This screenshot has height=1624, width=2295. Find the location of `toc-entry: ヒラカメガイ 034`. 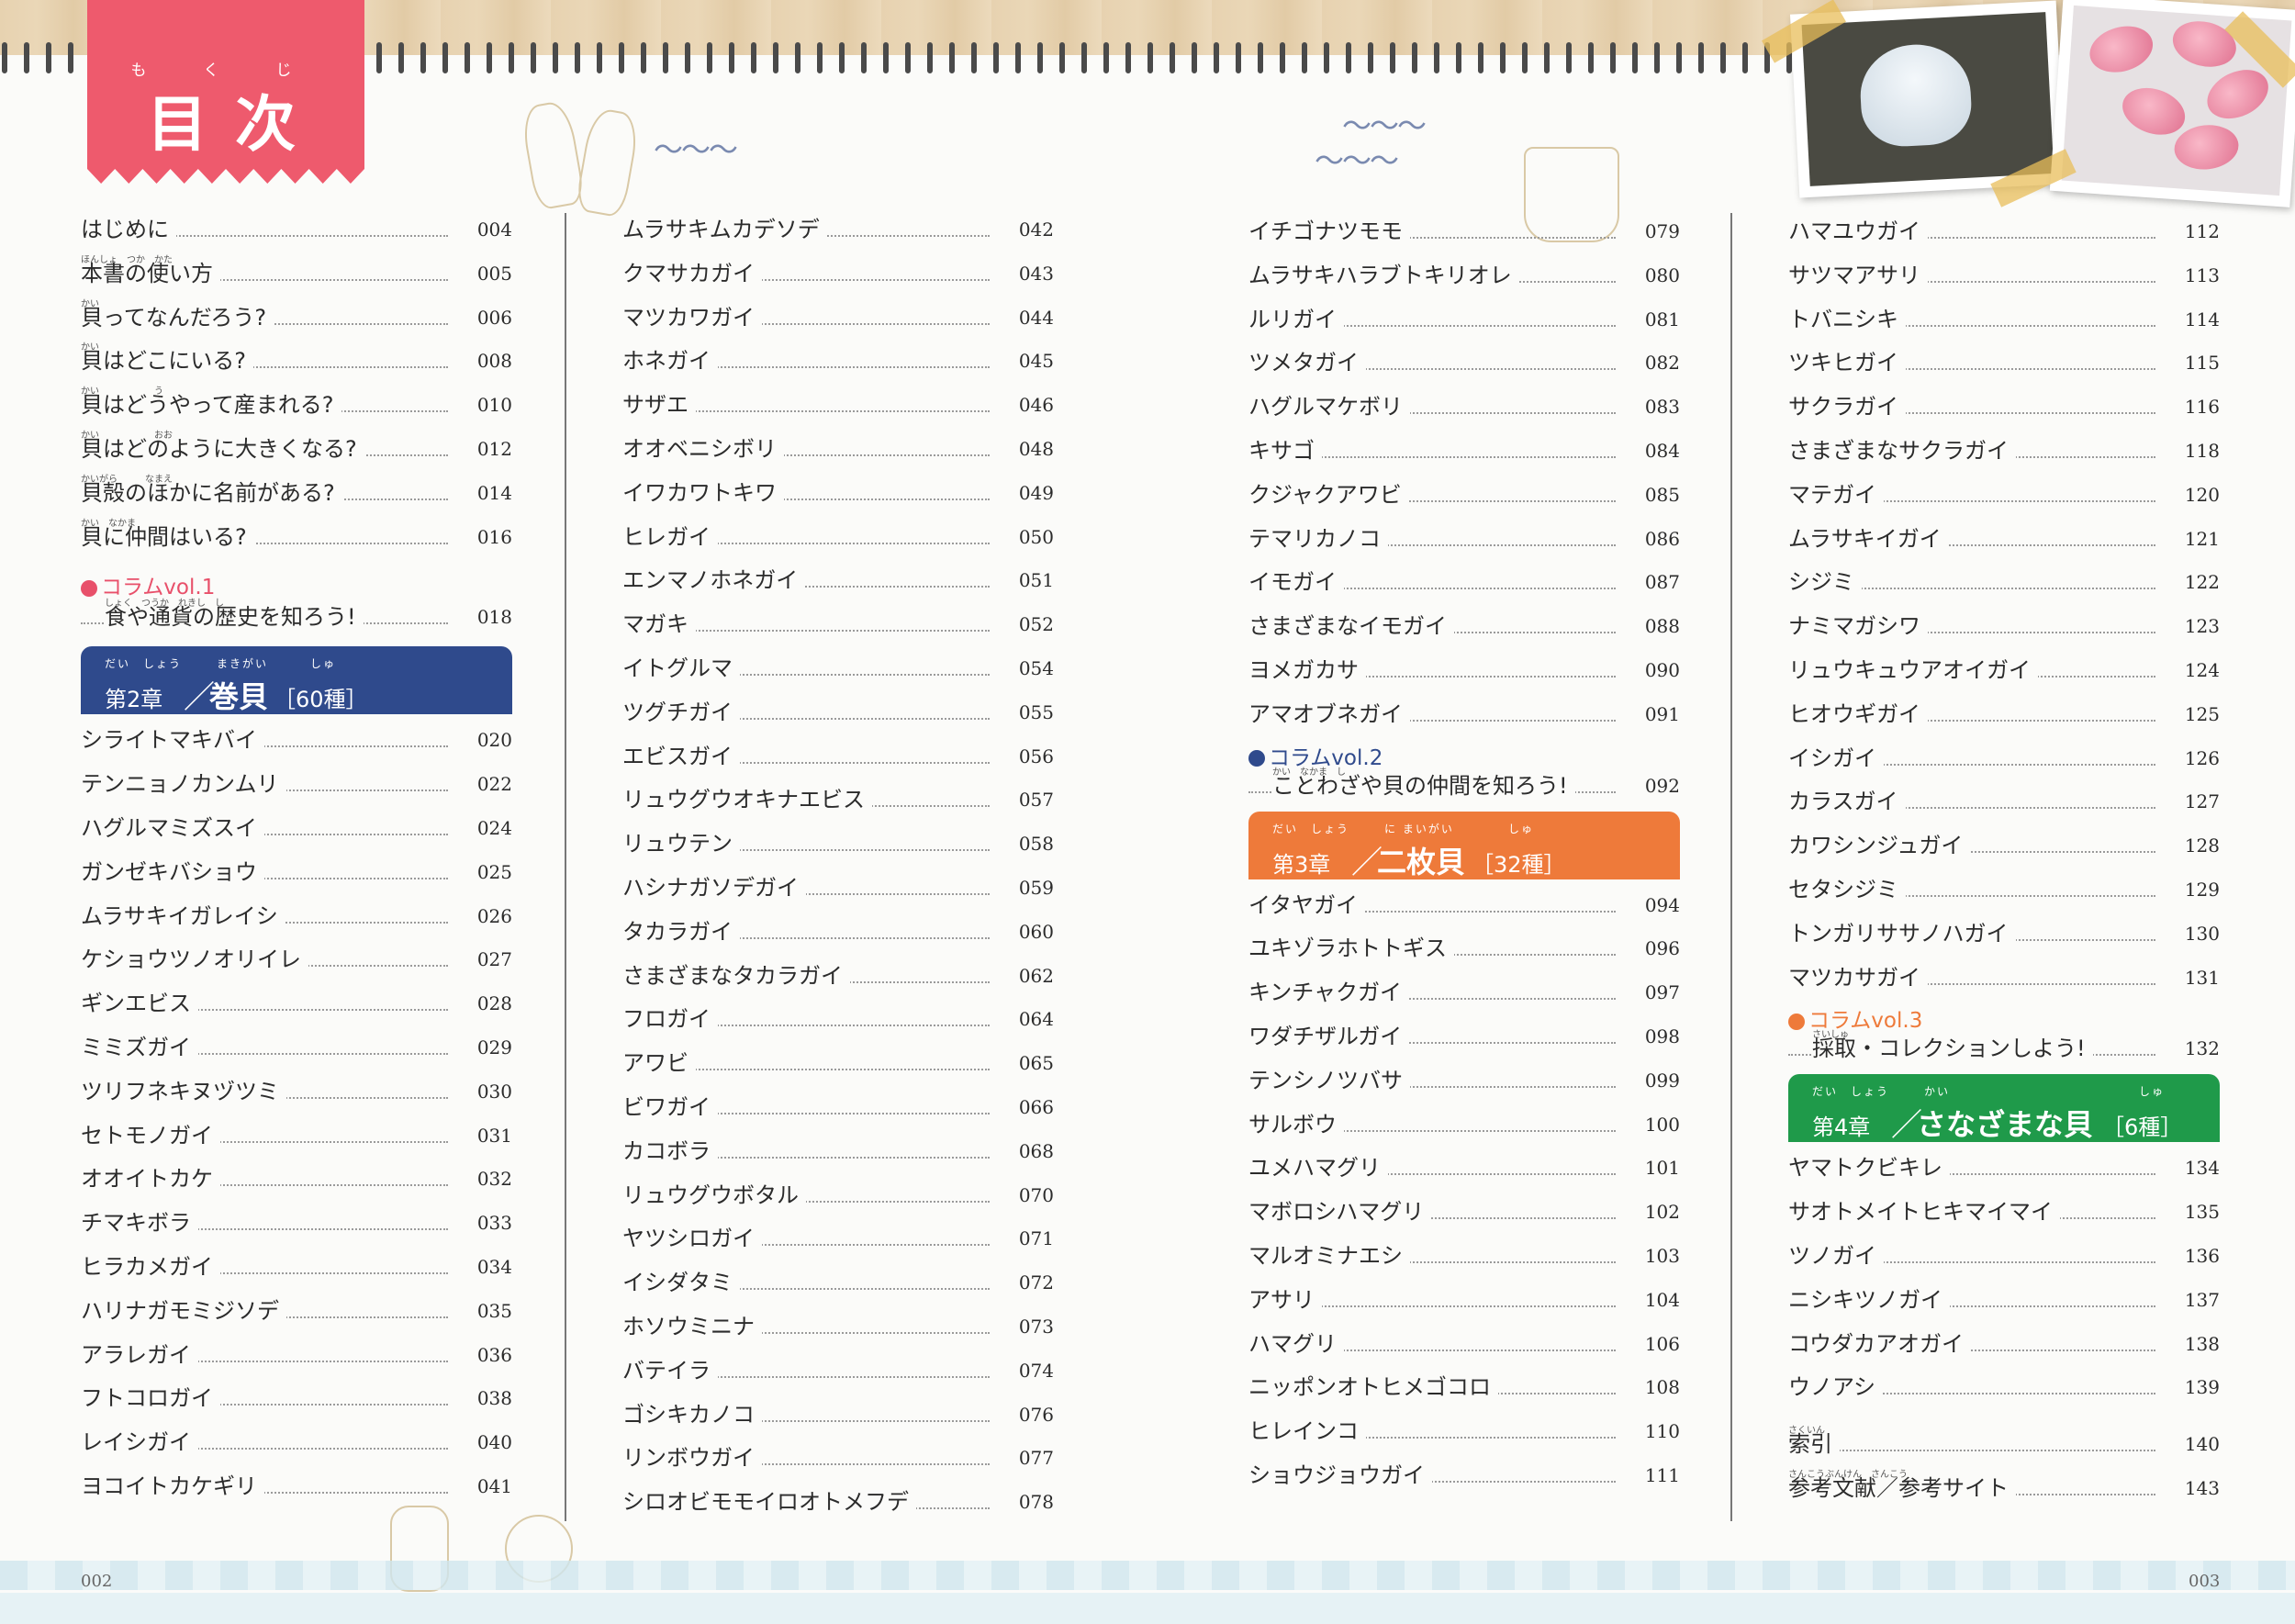

toc-entry: ヒラカメガイ 034 is located at coordinates (296, 1267).